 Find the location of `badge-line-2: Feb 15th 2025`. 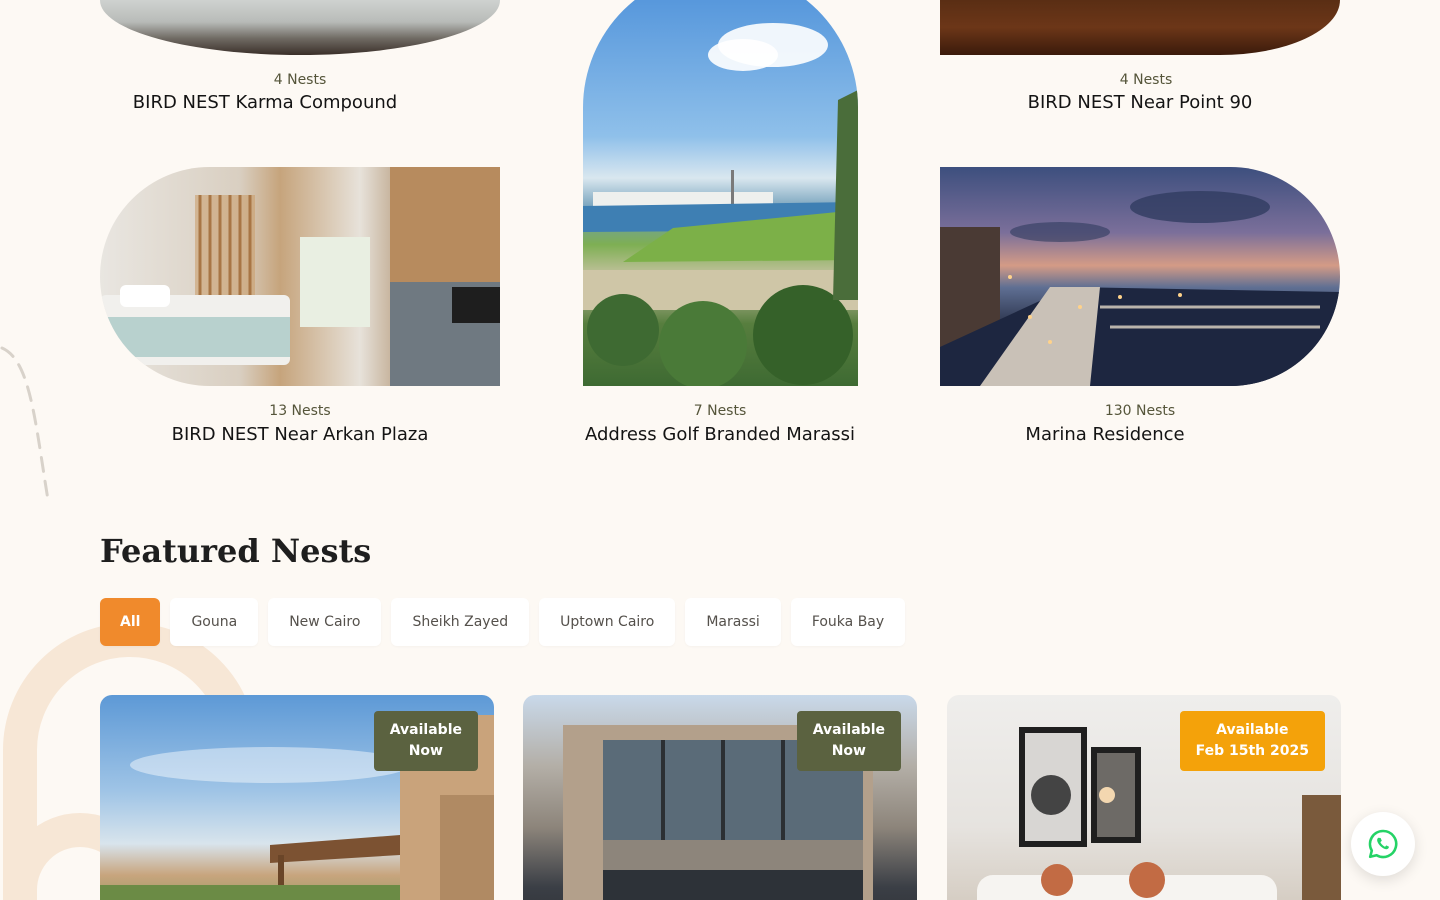

badge-line-2: Feb 15th 2025 is located at coordinates (1252, 751).